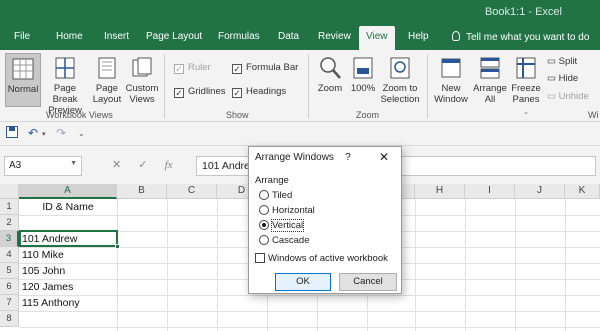 Image resolution: width=600 pixels, height=331 pixels. What do you see at coordinates (68, 207) in the screenshot?
I see `cell-a1: ID & Name` at bounding box center [68, 207].